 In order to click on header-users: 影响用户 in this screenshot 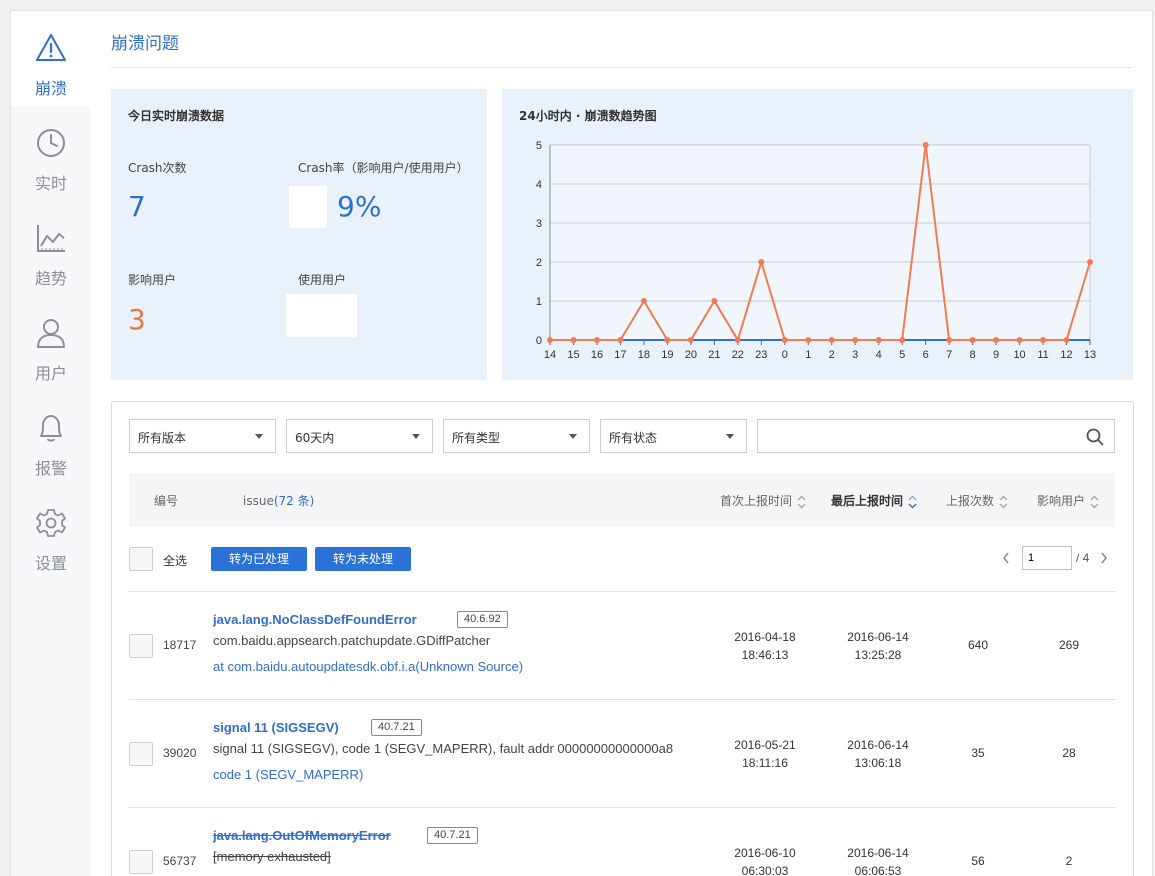, I will do `click(1068, 500)`.